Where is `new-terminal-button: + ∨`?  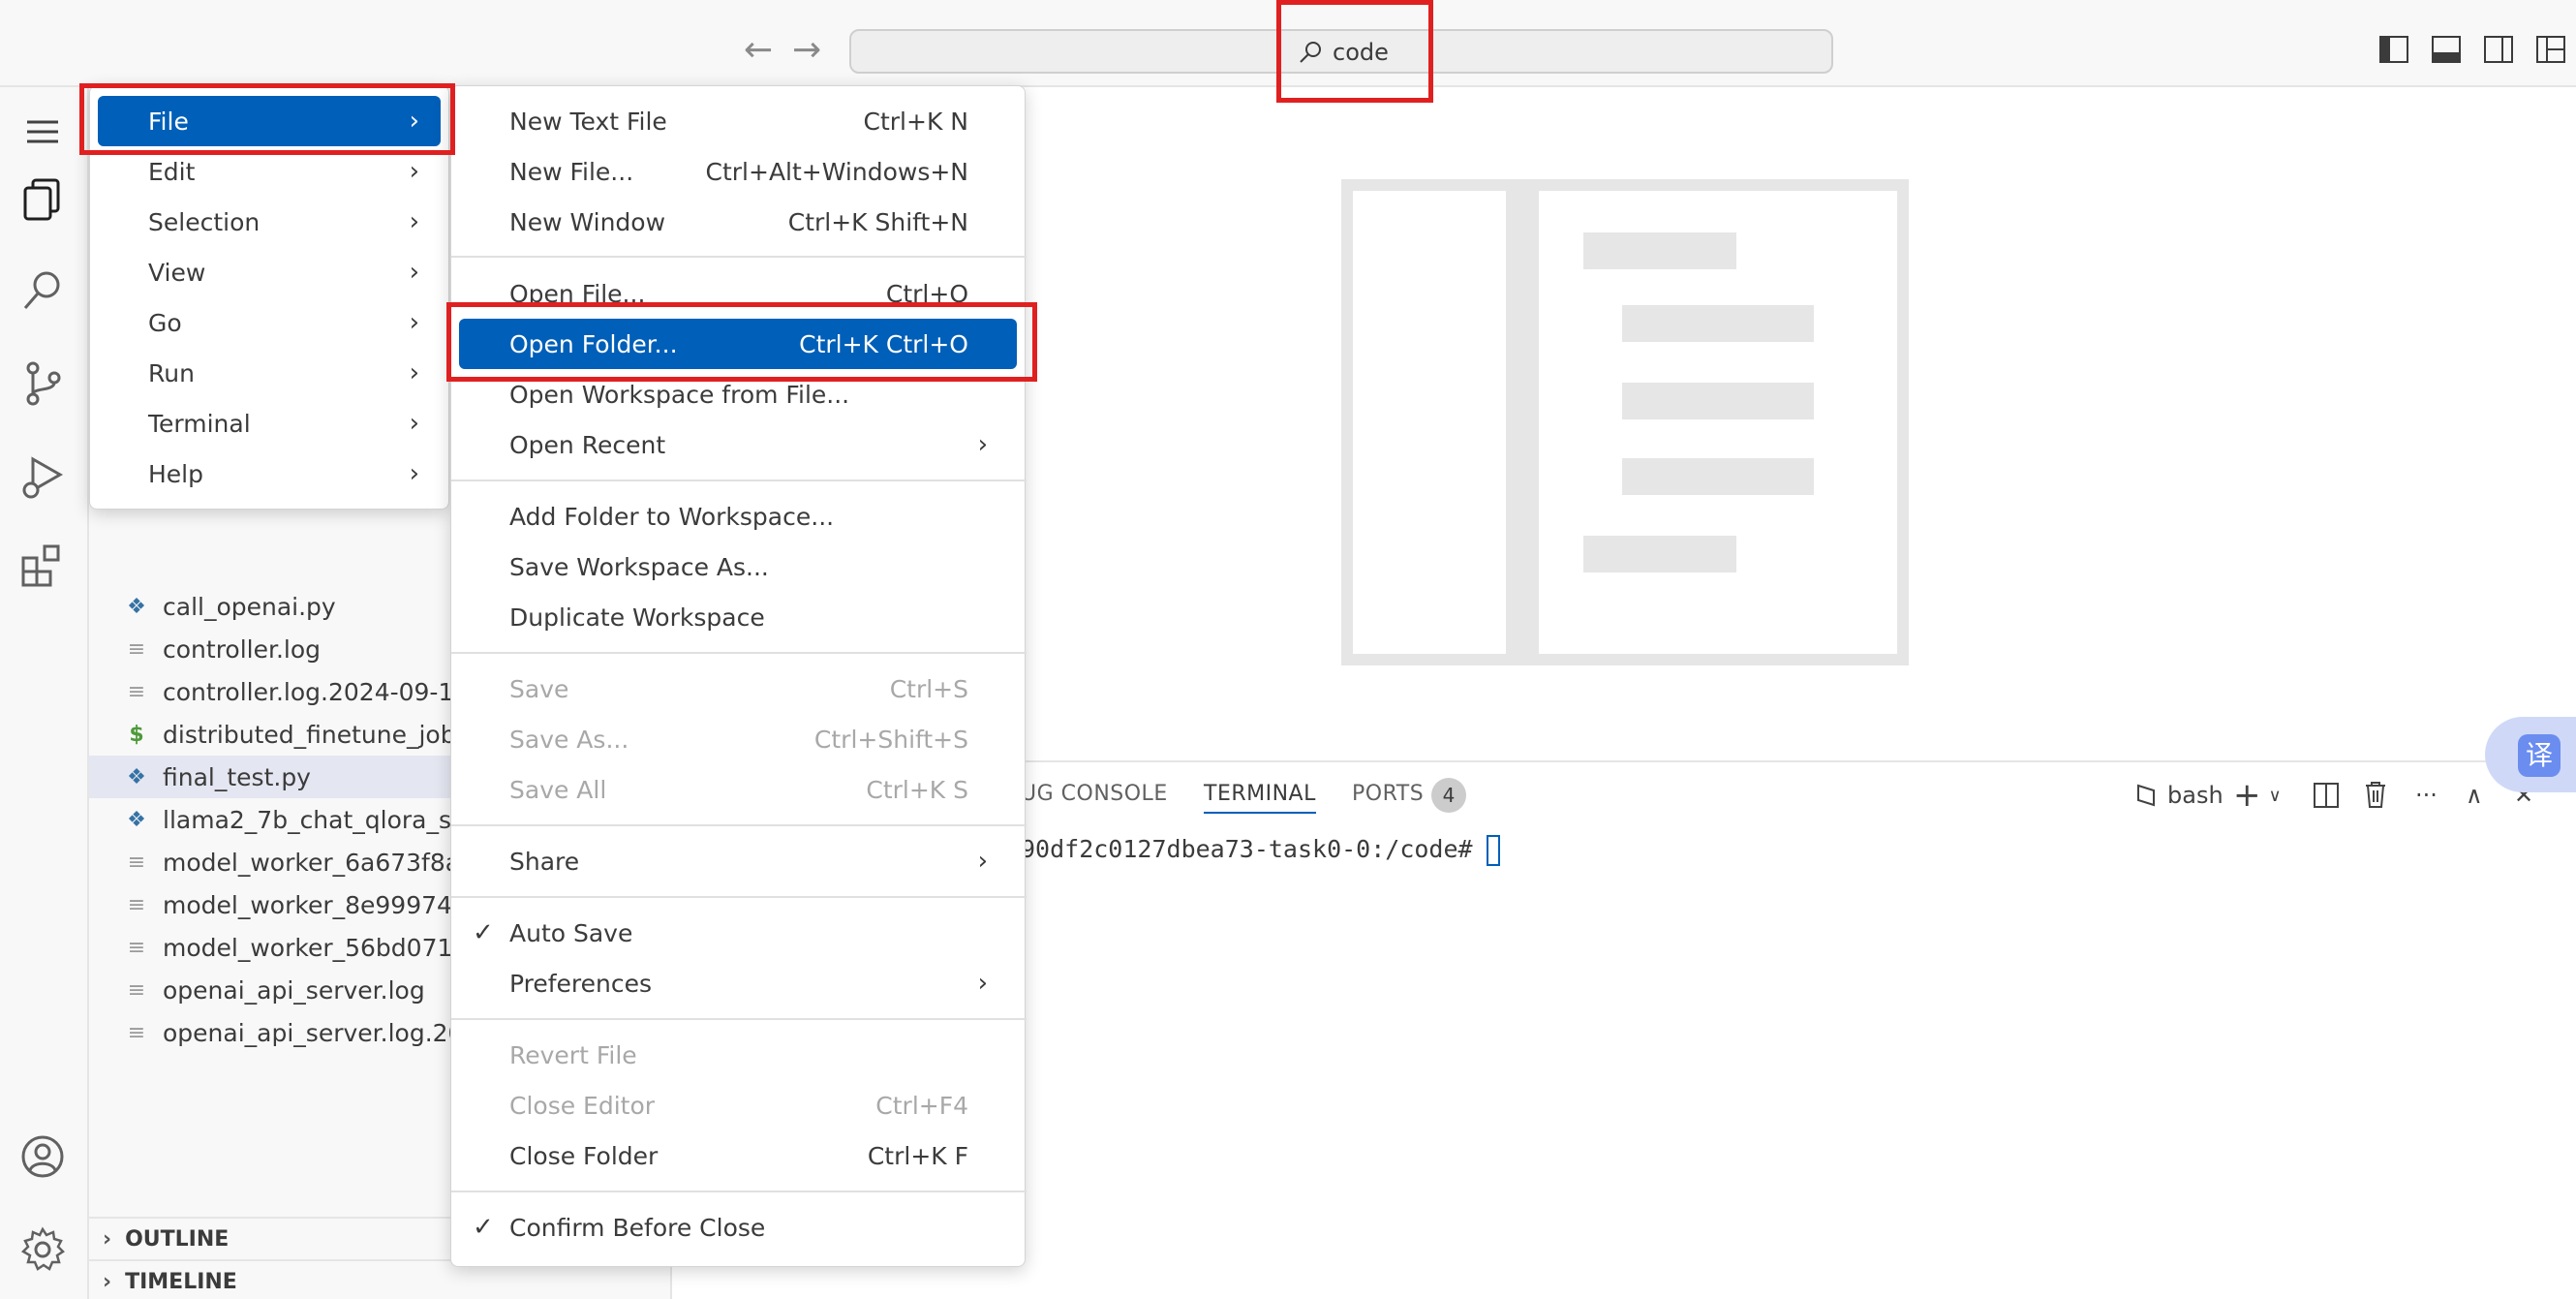
new-terminal-button: + ∨ is located at coordinates (2257, 795).